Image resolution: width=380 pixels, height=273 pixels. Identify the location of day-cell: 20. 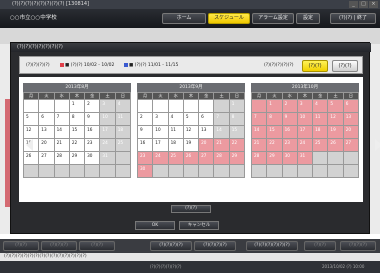
(350, 132).